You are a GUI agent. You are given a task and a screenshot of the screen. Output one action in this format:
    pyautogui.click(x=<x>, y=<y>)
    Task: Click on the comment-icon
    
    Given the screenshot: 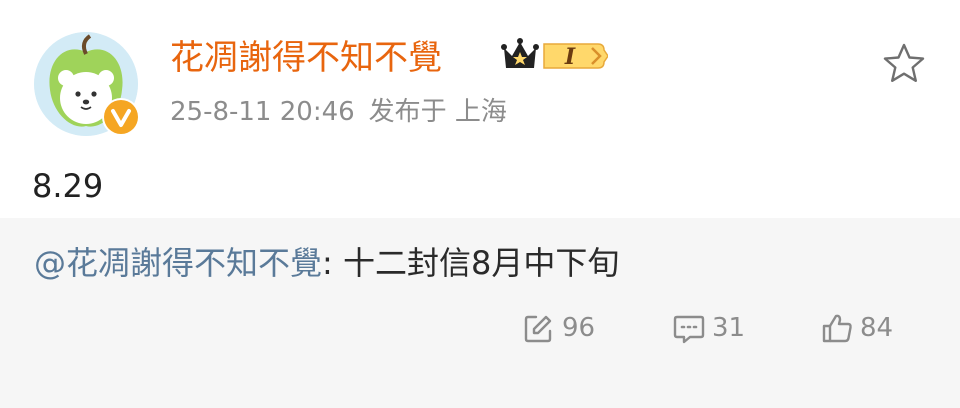 What is the action you would take?
    pyautogui.click(x=689, y=329)
    